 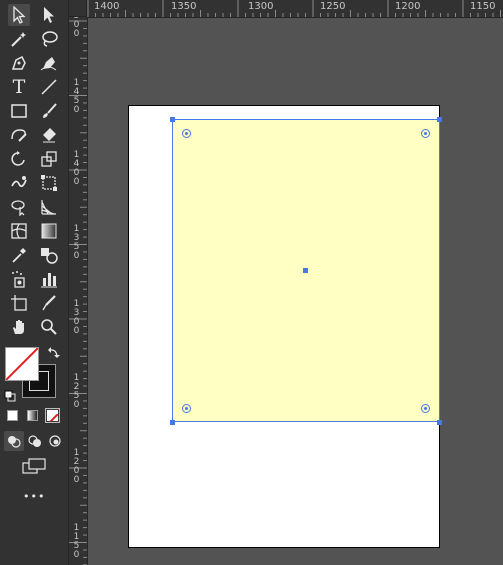 I want to click on magic-wand-tool, so click(x=19, y=39).